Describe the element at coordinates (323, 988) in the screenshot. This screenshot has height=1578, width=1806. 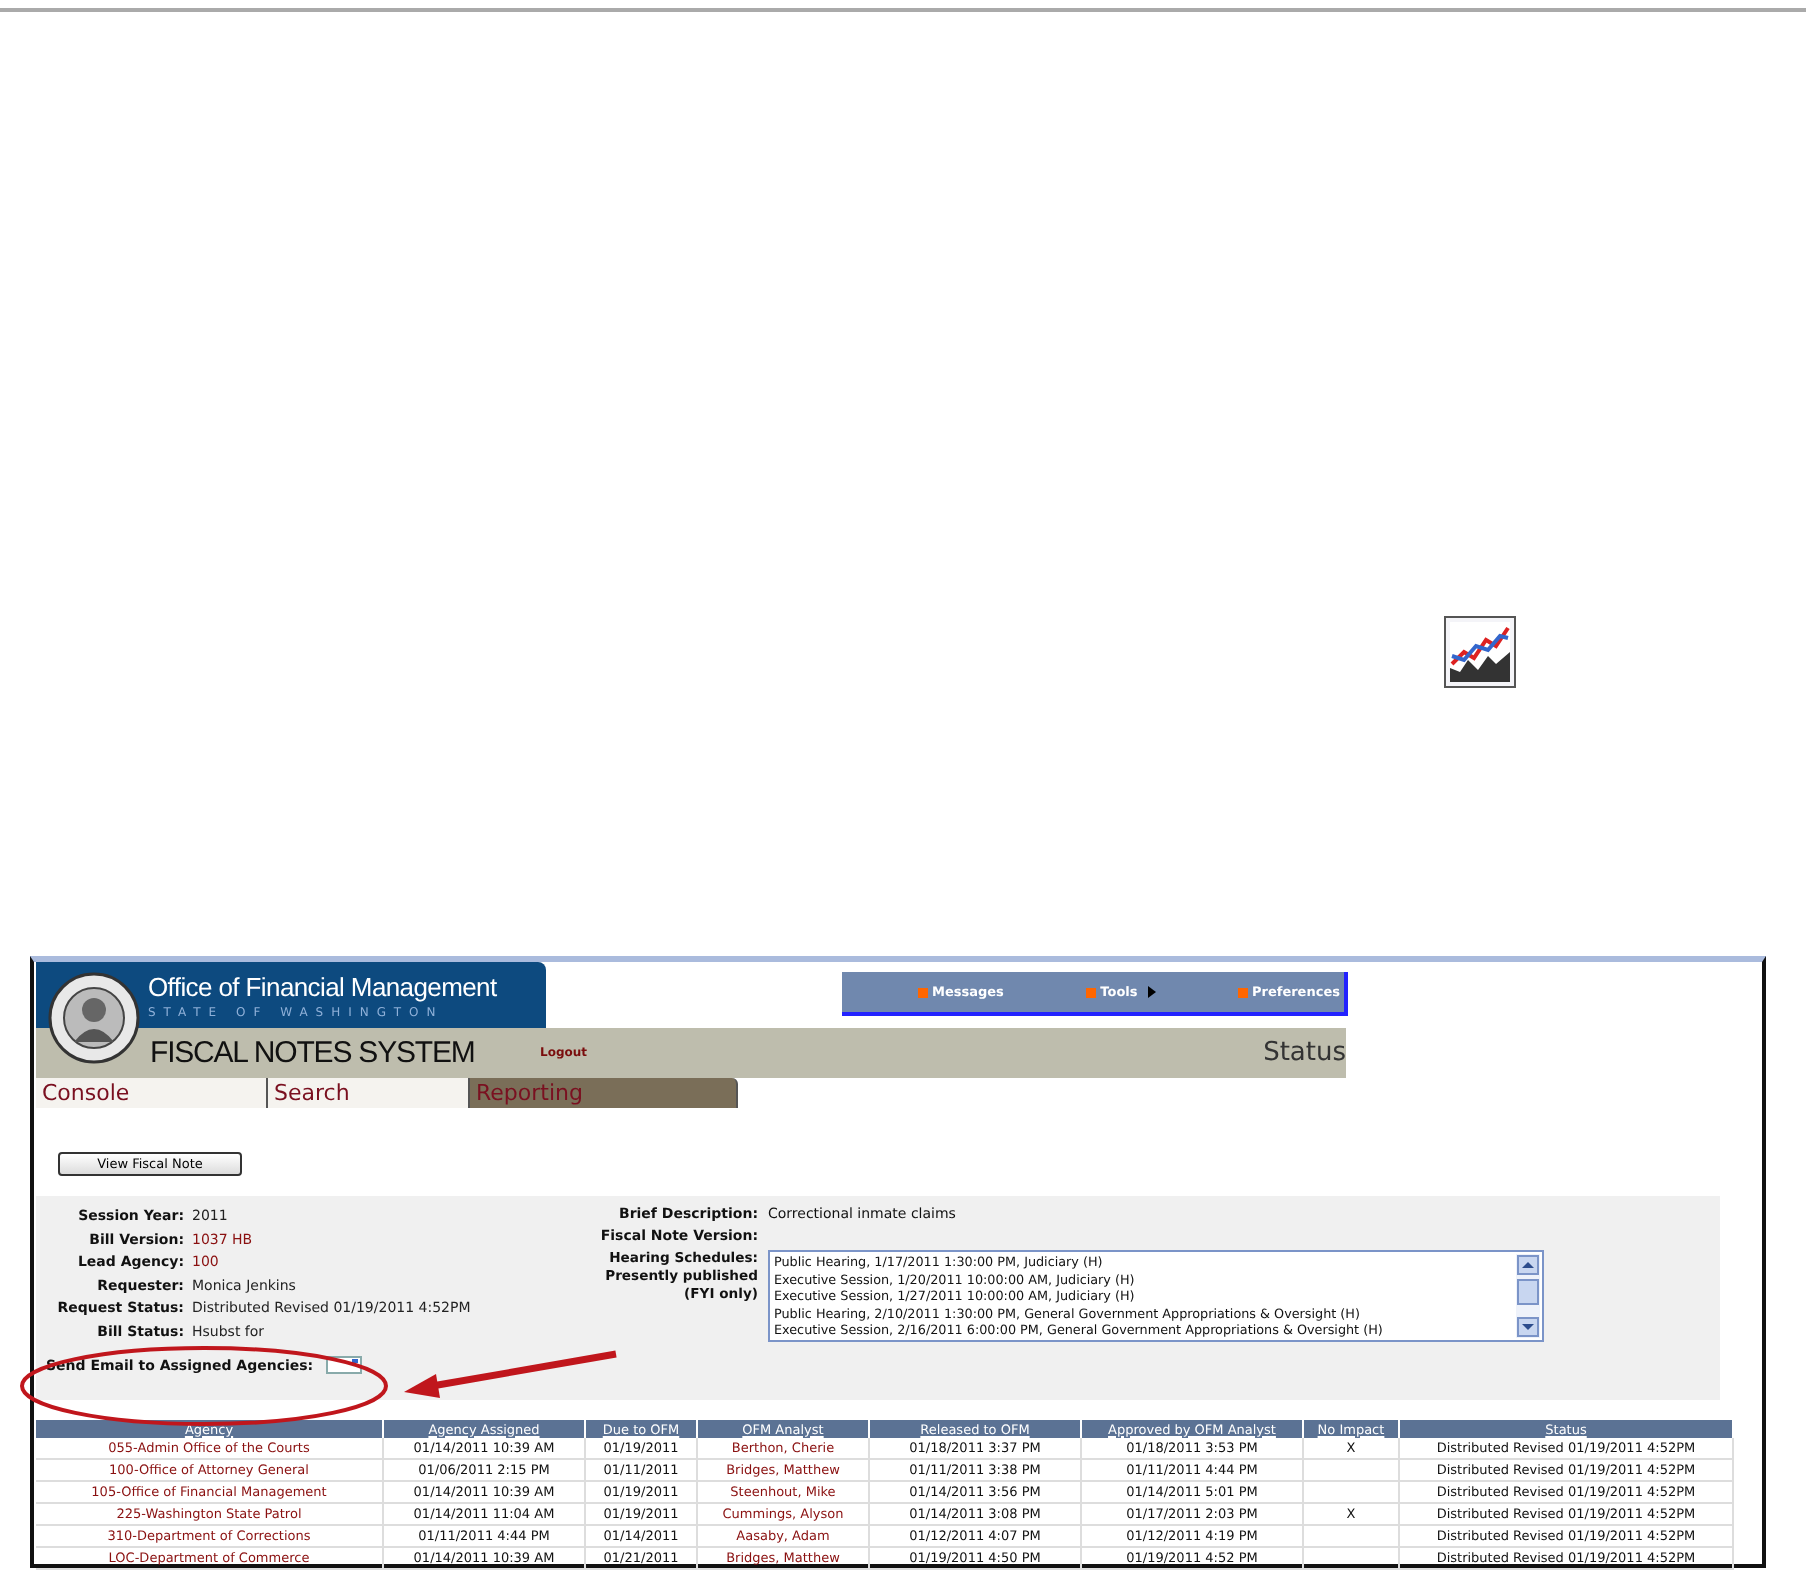
I see `app-title: Office of Financial Management` at that location.